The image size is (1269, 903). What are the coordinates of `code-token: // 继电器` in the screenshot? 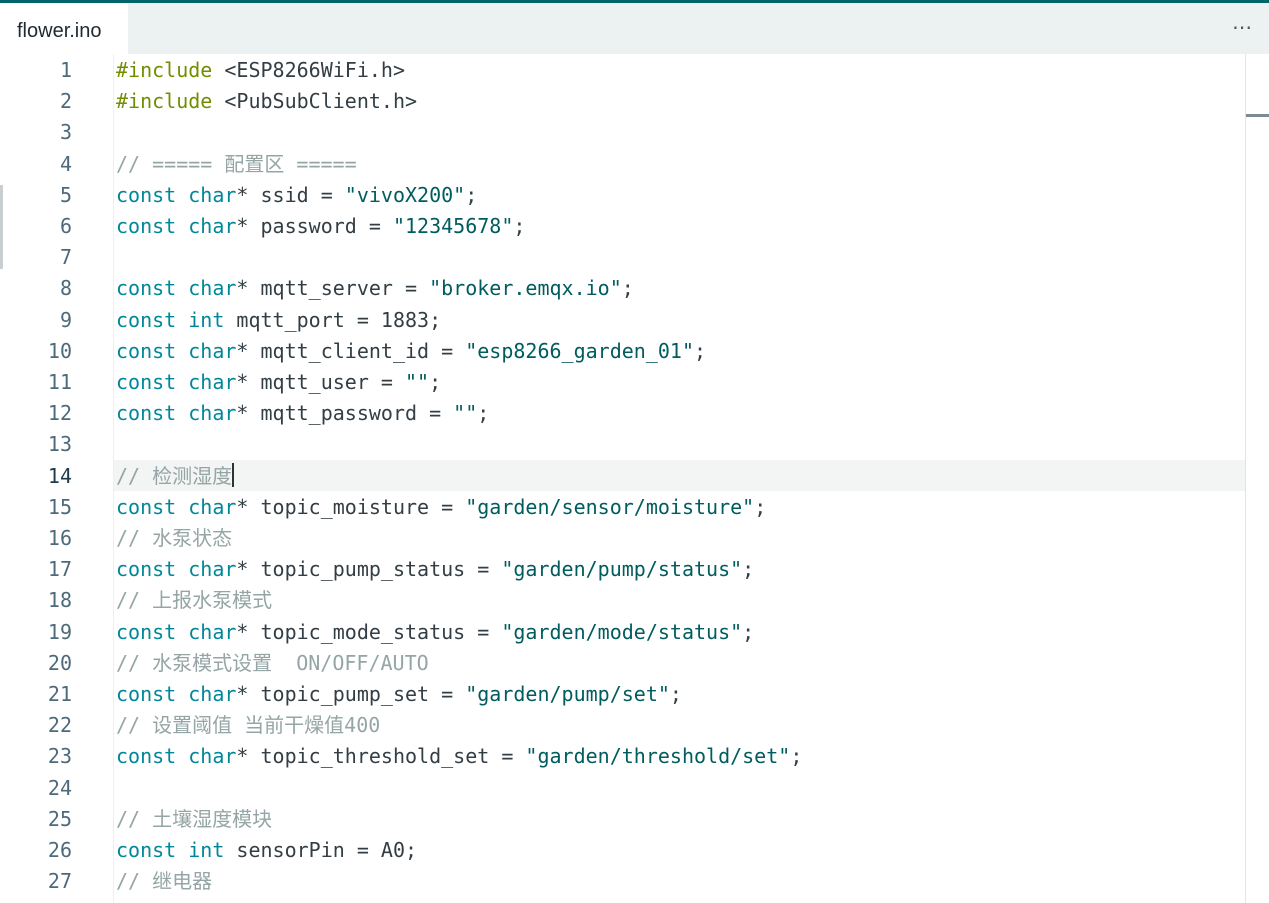 It's located at (164, 881).